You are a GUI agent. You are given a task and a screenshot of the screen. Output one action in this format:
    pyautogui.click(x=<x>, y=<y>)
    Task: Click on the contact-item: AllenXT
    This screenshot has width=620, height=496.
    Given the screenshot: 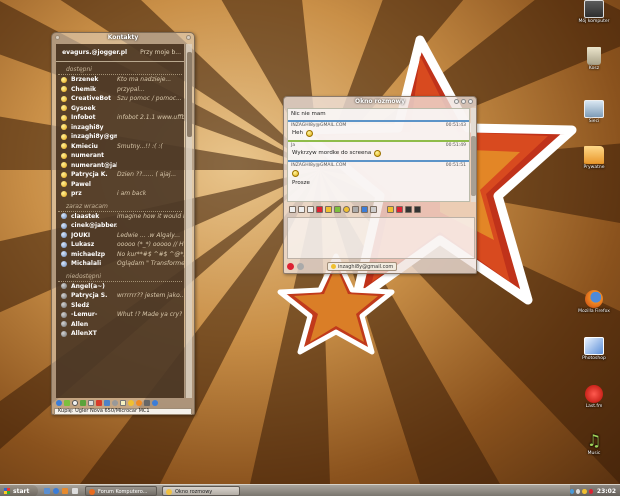 What is the action you would take?
    pyautogui.click(x=120, y=334)
    